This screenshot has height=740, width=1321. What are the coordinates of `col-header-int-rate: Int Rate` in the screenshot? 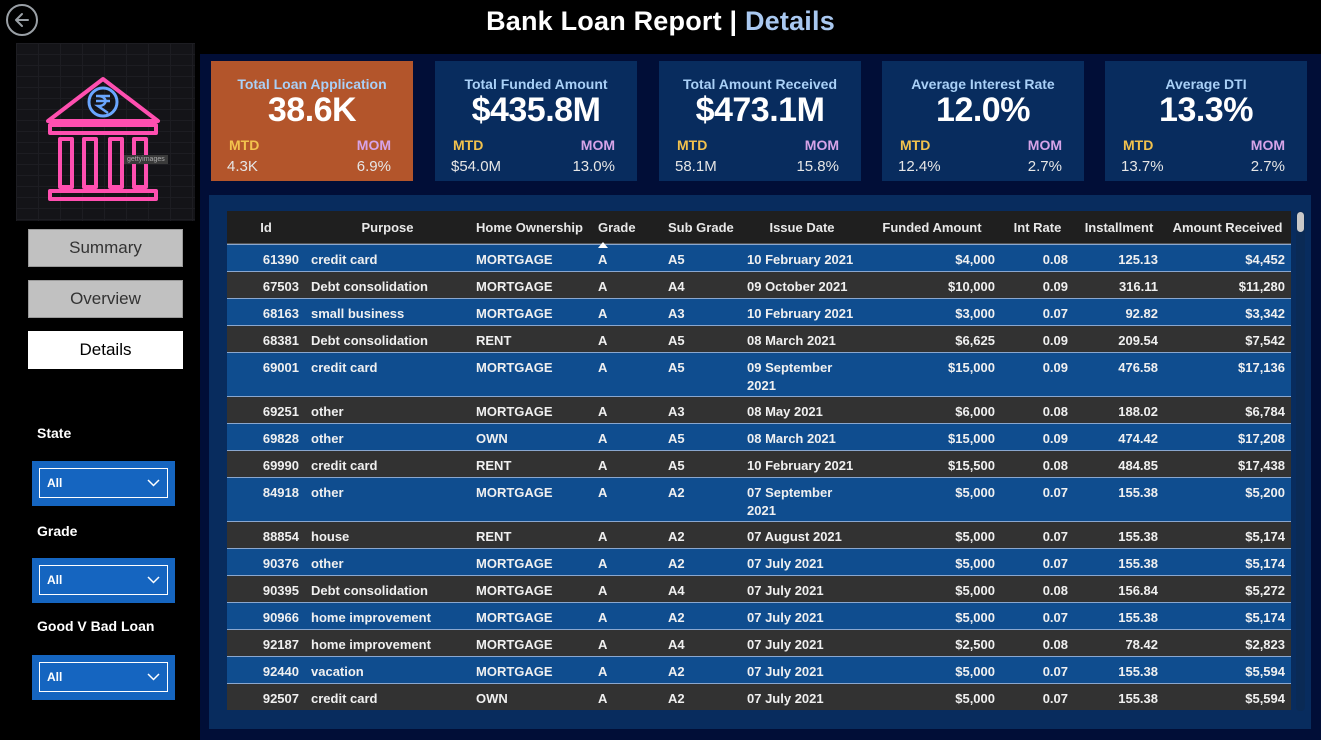 It's located at (1037, 227).